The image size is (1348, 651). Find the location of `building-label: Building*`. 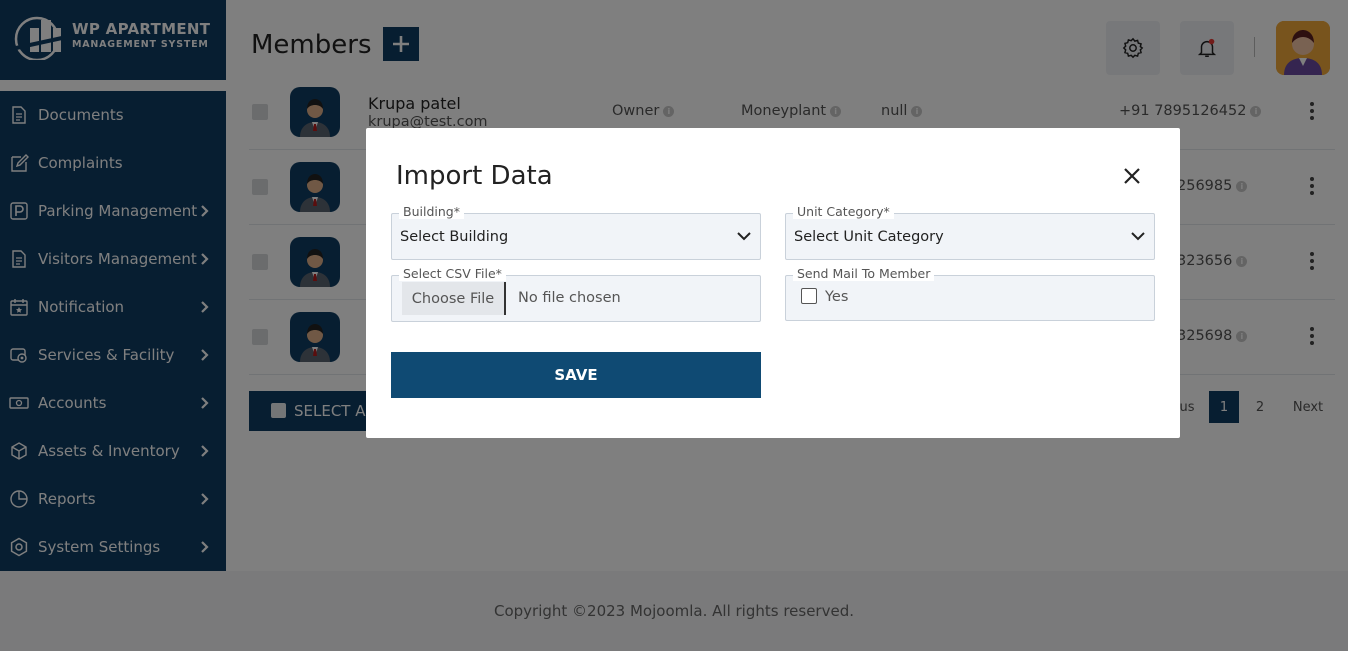

building-label: Building* is located at coordinates (431, 211).